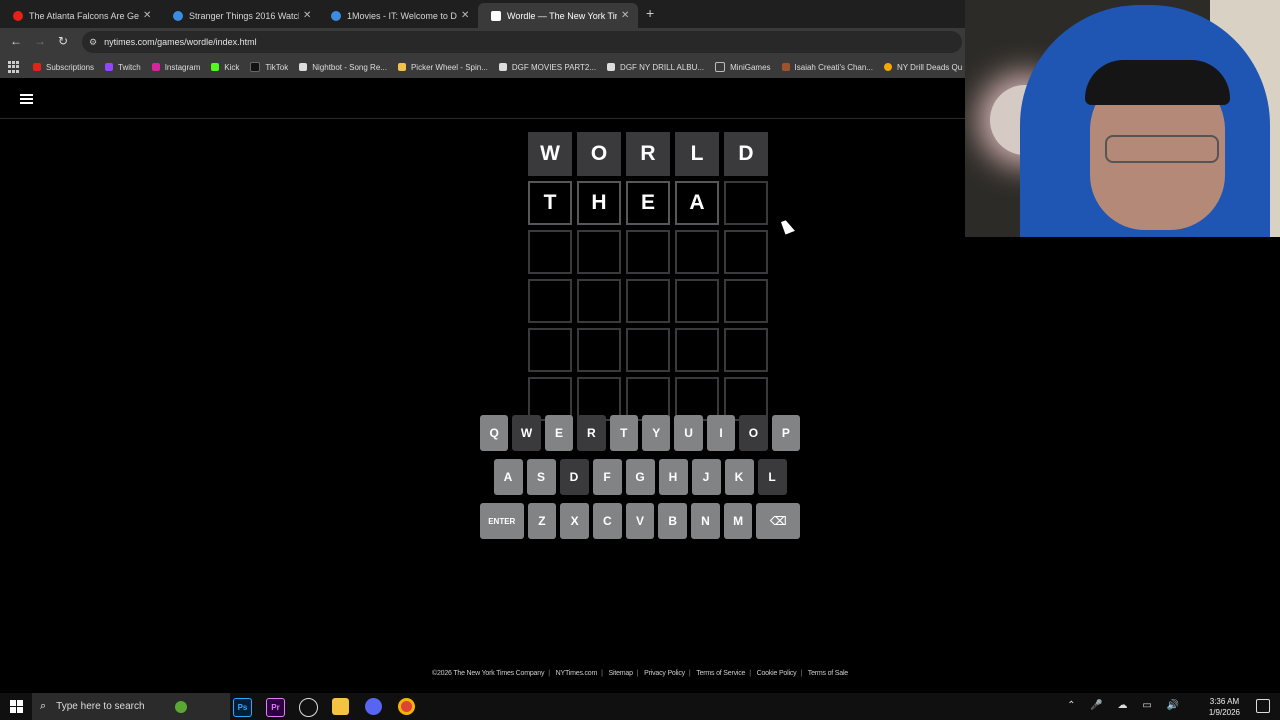  What do you see at coordinates (16, 41) in the screenshot?
I see `back-icon: ←` at bounding box center [16, 41].